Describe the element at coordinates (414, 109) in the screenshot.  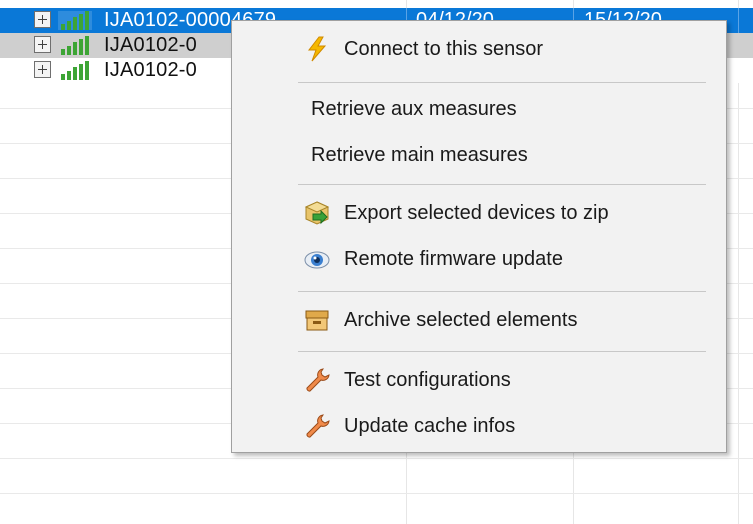
I see `menu-item-label: Retrieve aux measures` at that location.